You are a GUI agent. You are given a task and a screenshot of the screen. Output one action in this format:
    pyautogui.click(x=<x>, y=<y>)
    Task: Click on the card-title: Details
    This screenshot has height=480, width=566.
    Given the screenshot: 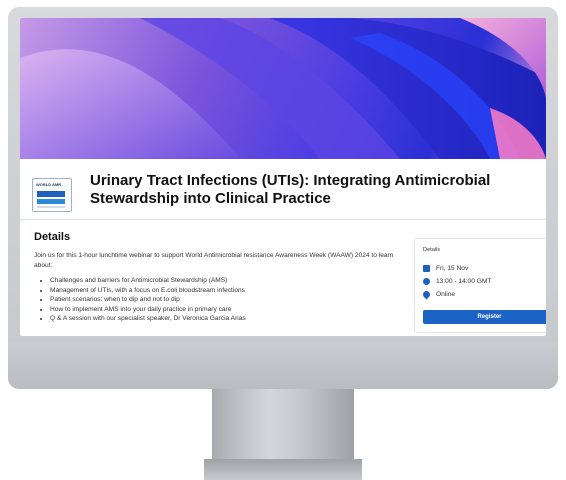 What is the action you would take?
    pyautogui.click(x=432, y=250)
    